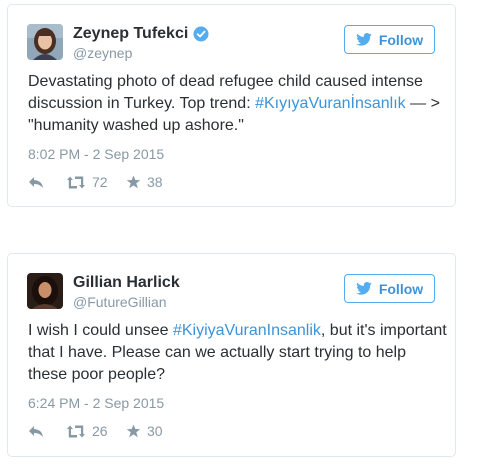 Image resolution: width=488 pixels, height=472 pixels. Describe the element at coordinates (96, 154) in the screenshot. I see `tweet-timestamp: 8:02 PM - 2 Sep 2015` at that location.